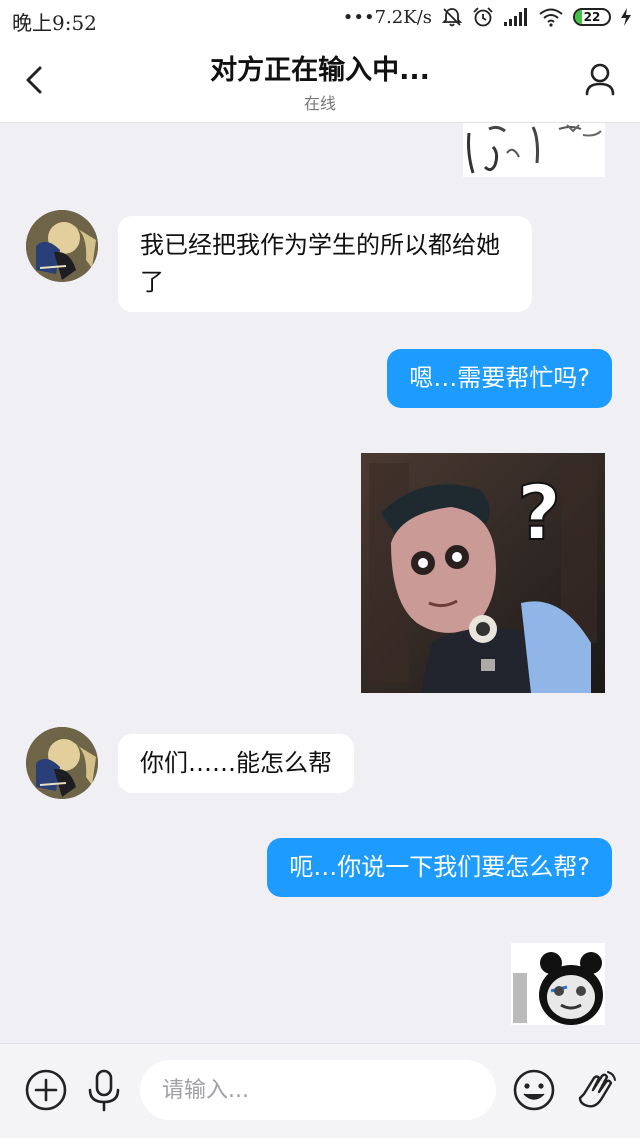 The width and height of the screenshot is (640, 1138). What do you see at coordinates (579, 17) in the screenshot?
I see `battery-fill` at bounding box center [579, 17].